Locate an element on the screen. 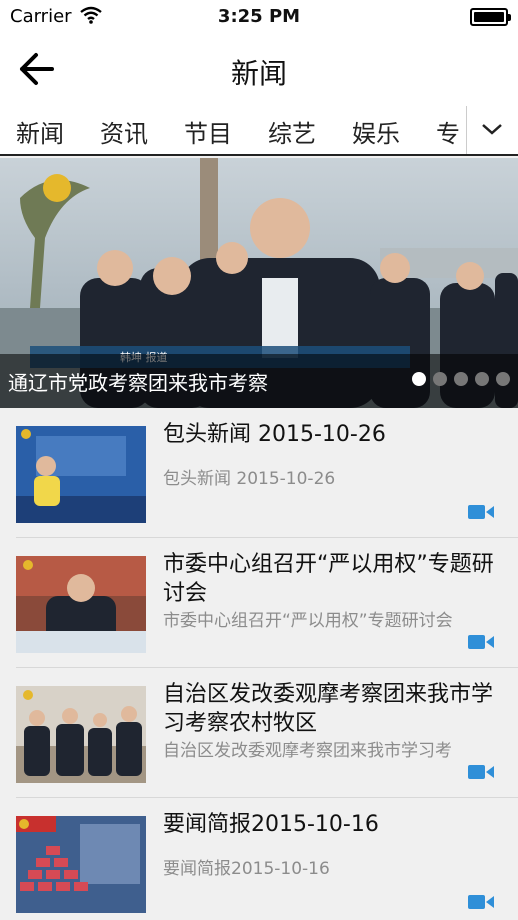 This screenshot has width=518, height=920. banner-caption-bar: 通辽市党政考察团来我市考察 is located at coordinates (259, 381).